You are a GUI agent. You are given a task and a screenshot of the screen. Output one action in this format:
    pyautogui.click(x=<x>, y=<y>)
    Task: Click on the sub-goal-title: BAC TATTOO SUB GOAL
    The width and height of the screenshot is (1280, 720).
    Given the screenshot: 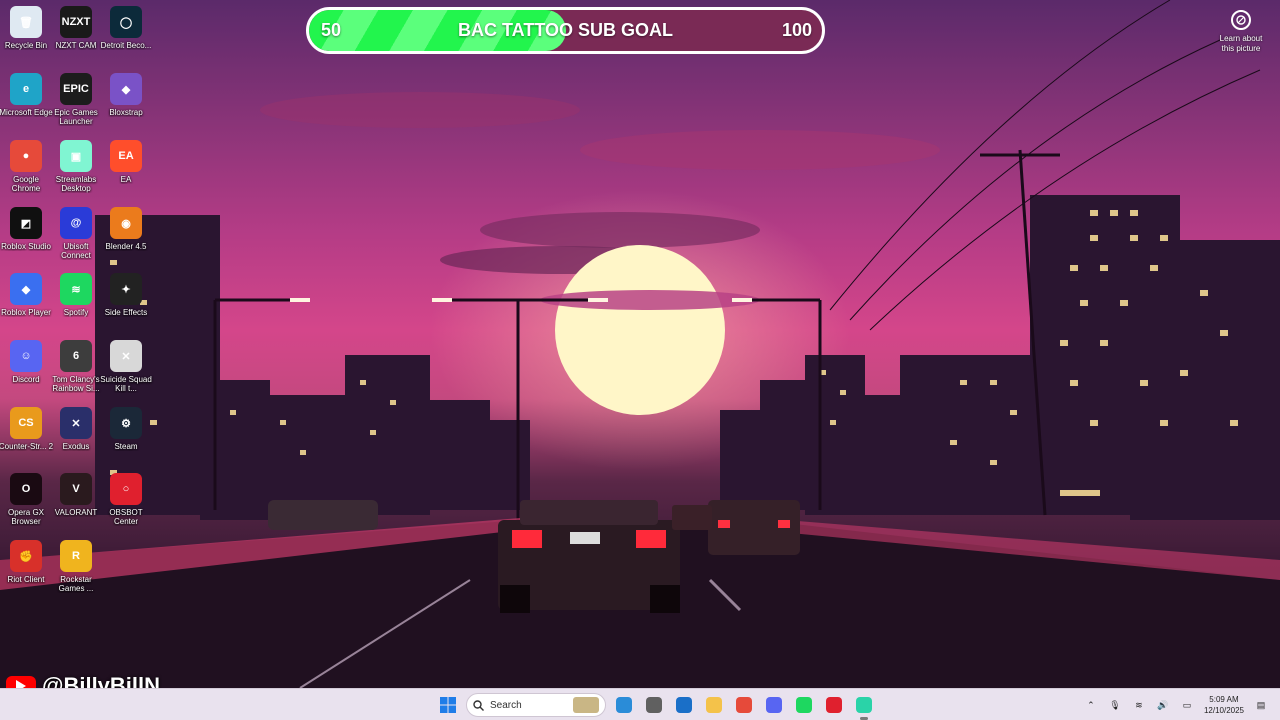 What is the action you would take?
    pyautogui.click(x=565, y=30)
    